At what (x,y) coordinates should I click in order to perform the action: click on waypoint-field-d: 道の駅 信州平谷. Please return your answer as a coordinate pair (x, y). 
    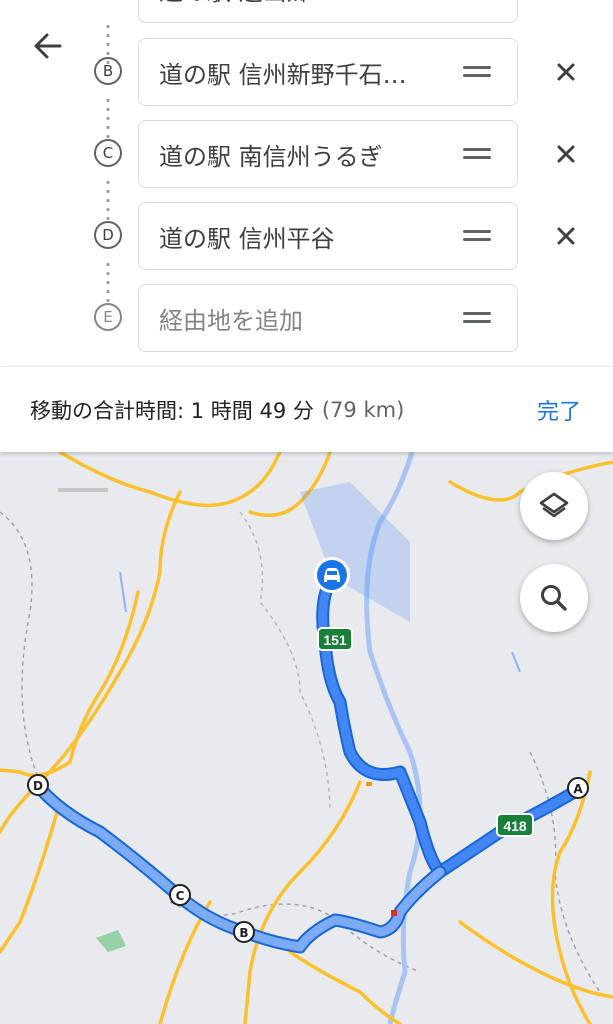
    Looking at the image, I should click on (328, 236).